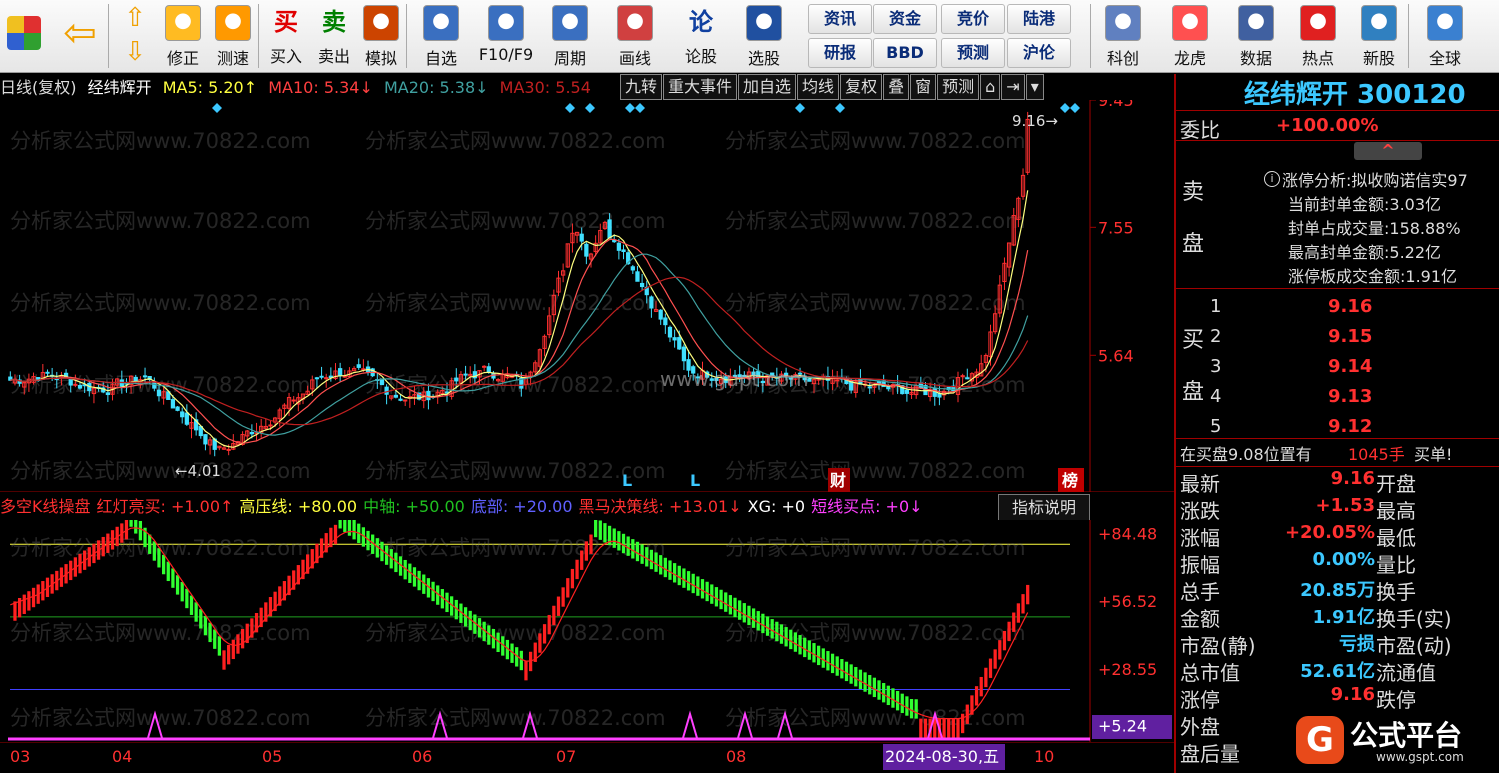 The image size is (1499, 773). What do you see at coordinates (1039, 19) in the screenshot?
I see `toolbar-small-button: 陆港` at bounding box center [1039, 19].